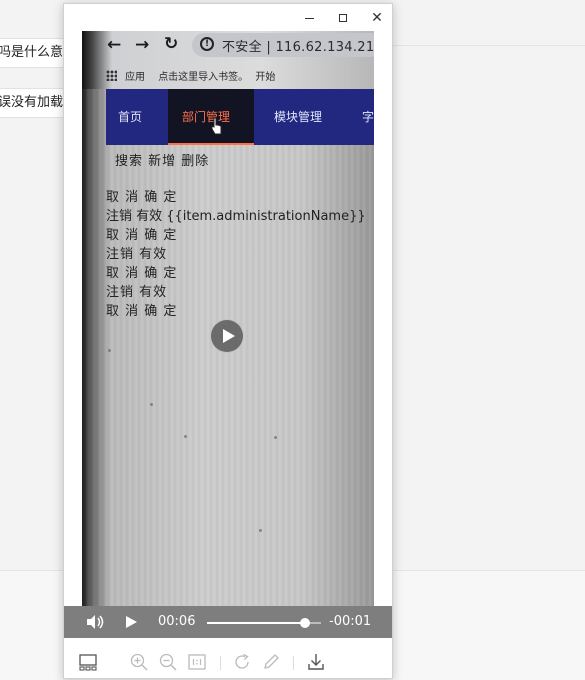 The image size is (585, 680). Describe the element at coordinates (298, 117) in the screenshot. I see `nav-item-module: 模块管理` at that location.